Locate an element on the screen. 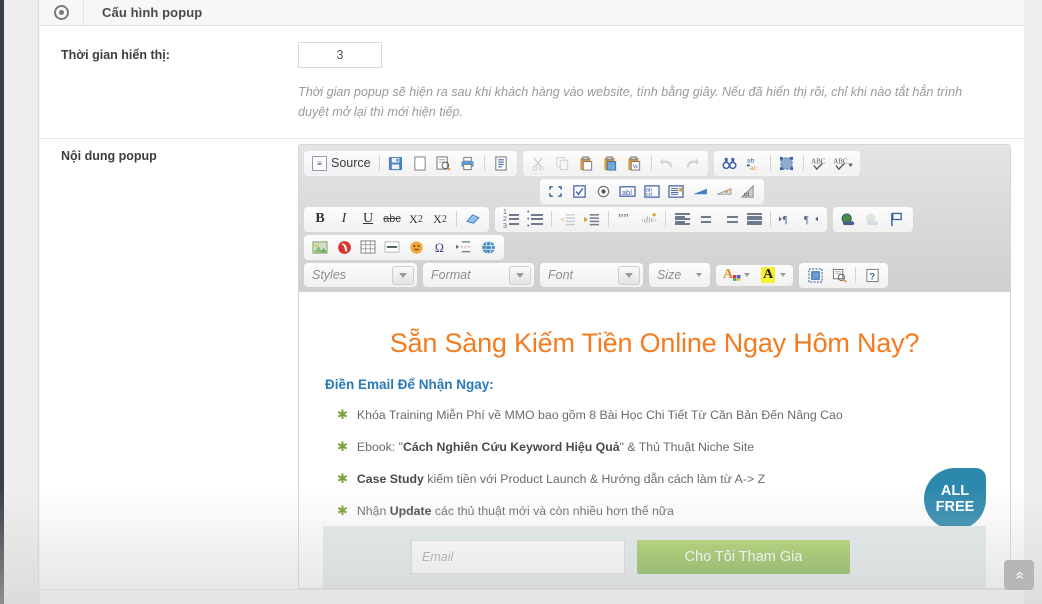 The image size is (1042, 604). hiddenfield-icon: cd is located at coordinates (748, 191).